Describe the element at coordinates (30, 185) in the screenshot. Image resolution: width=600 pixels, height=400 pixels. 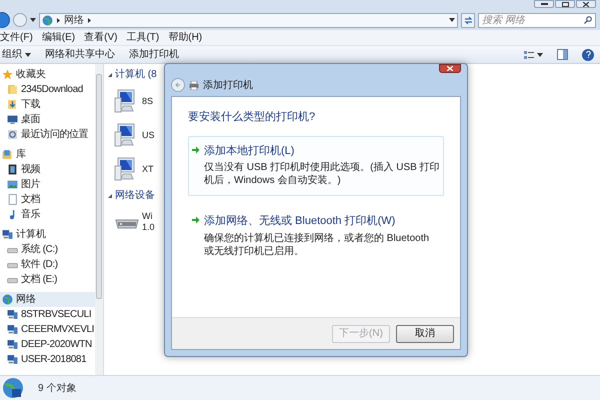
I see `sidebar-item-label: 图片` at that location.